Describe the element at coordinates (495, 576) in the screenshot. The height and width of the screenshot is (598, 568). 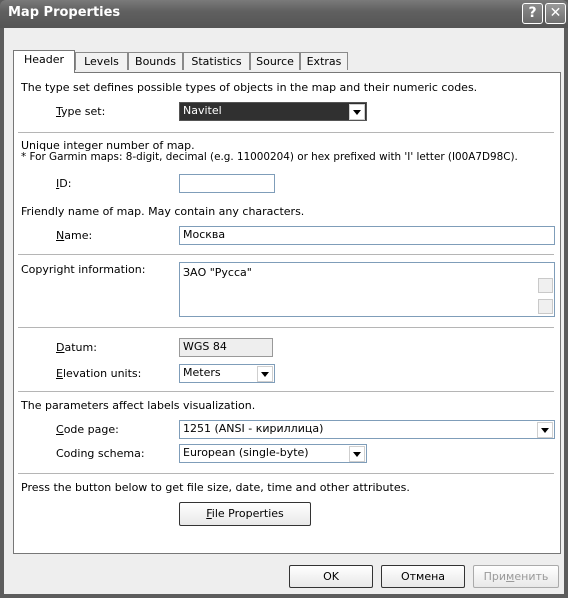
I see `apply-label-a: При` at that location.